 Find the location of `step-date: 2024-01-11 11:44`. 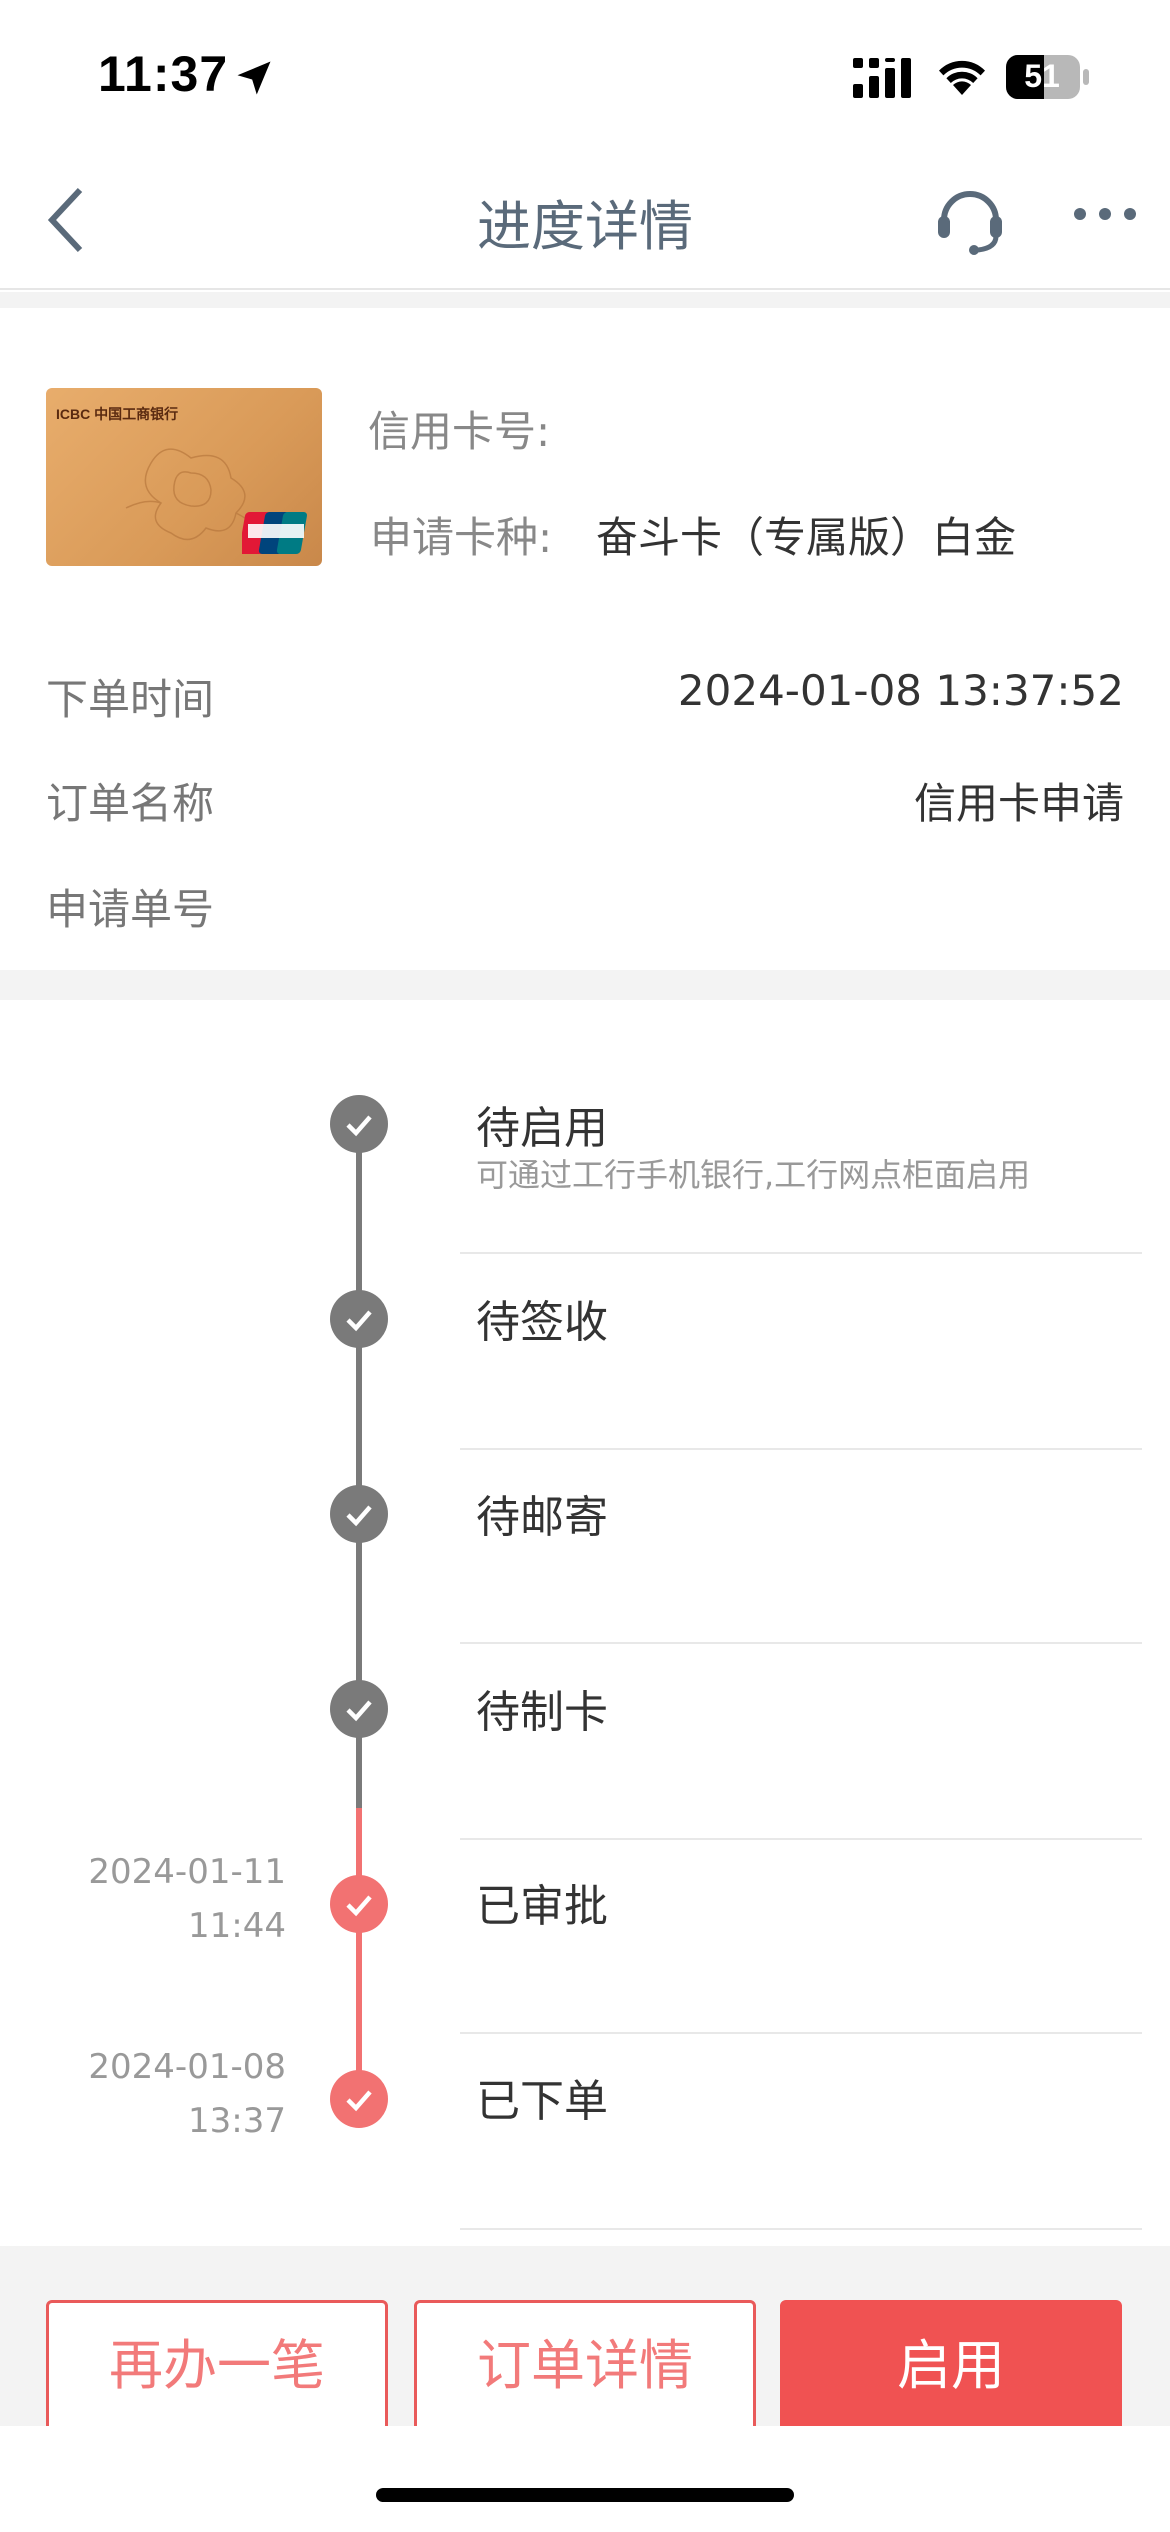

step-date: 2024-01-11 11:44 is located at coordinates (187, 1899).